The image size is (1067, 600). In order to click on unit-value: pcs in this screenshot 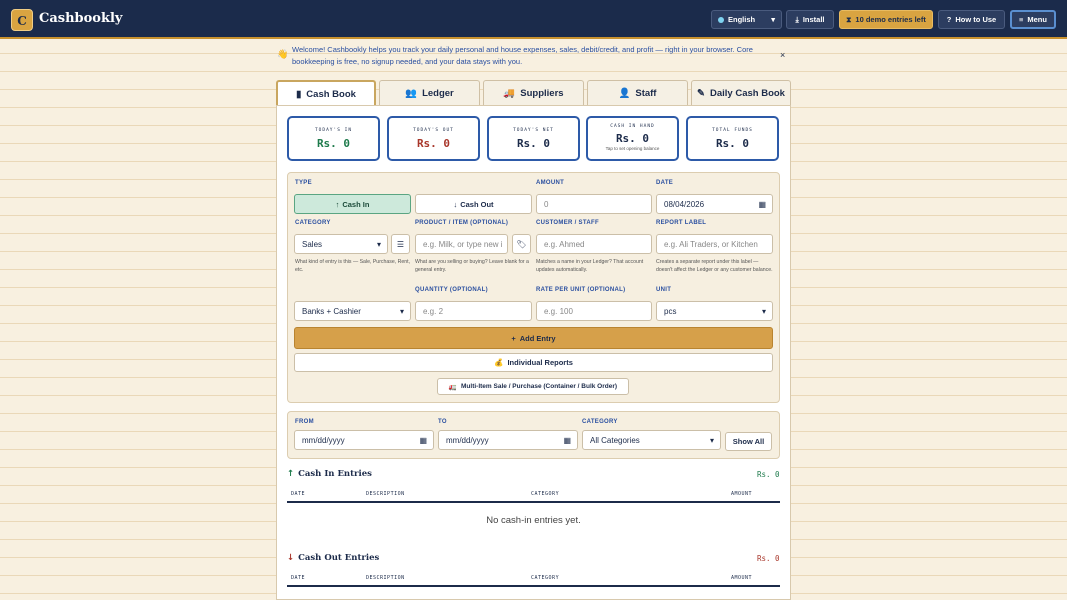, I will do `click(670, 311)`.